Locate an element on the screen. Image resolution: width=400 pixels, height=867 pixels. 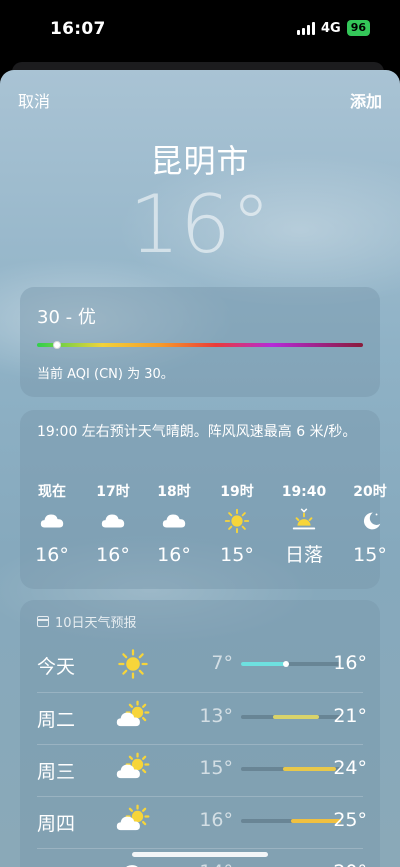
day-low-temp: 7° is located at coordinates (222, 663).